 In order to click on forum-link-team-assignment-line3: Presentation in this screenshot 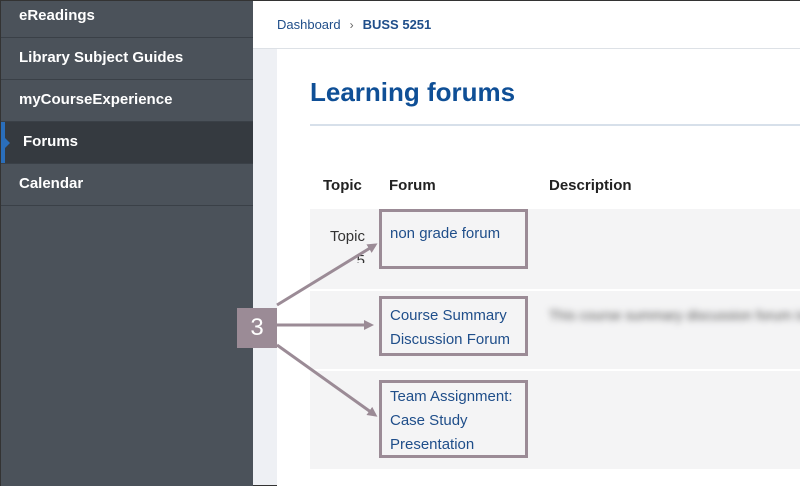, I will do `click(453, 445)`.